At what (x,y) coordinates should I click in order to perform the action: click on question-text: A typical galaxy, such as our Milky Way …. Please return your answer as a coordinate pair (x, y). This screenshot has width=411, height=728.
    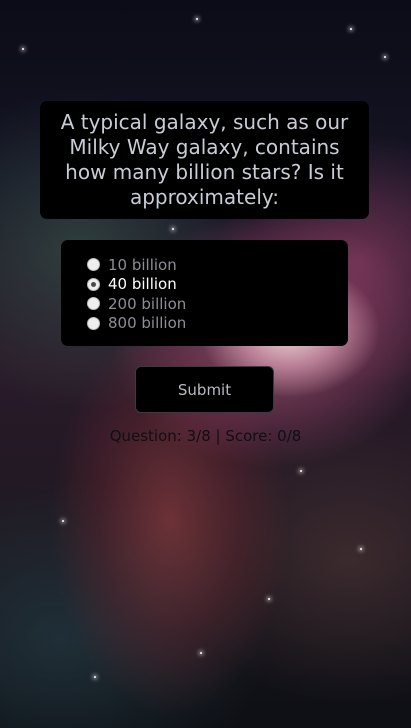
    Looking at the image, I should click on (204, 159).